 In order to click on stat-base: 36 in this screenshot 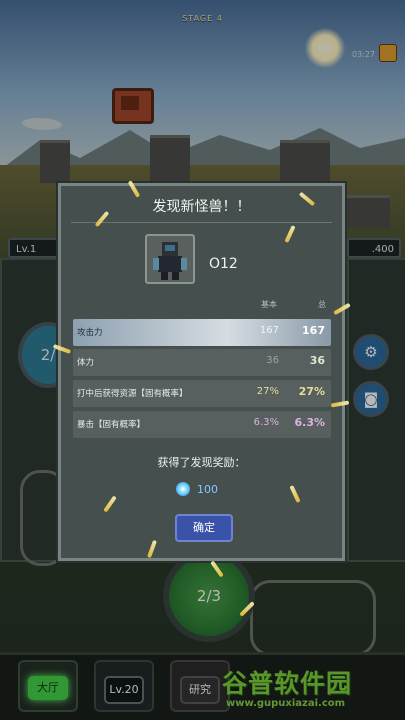, I will do `click(272, 360)`.